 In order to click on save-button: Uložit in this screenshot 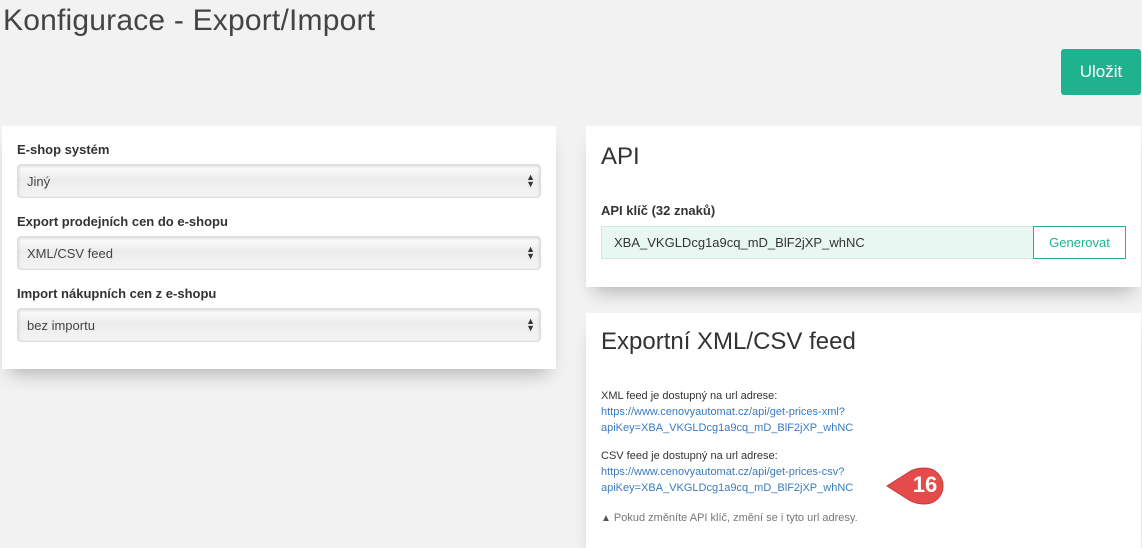, I will do `click(1101, 72)`.